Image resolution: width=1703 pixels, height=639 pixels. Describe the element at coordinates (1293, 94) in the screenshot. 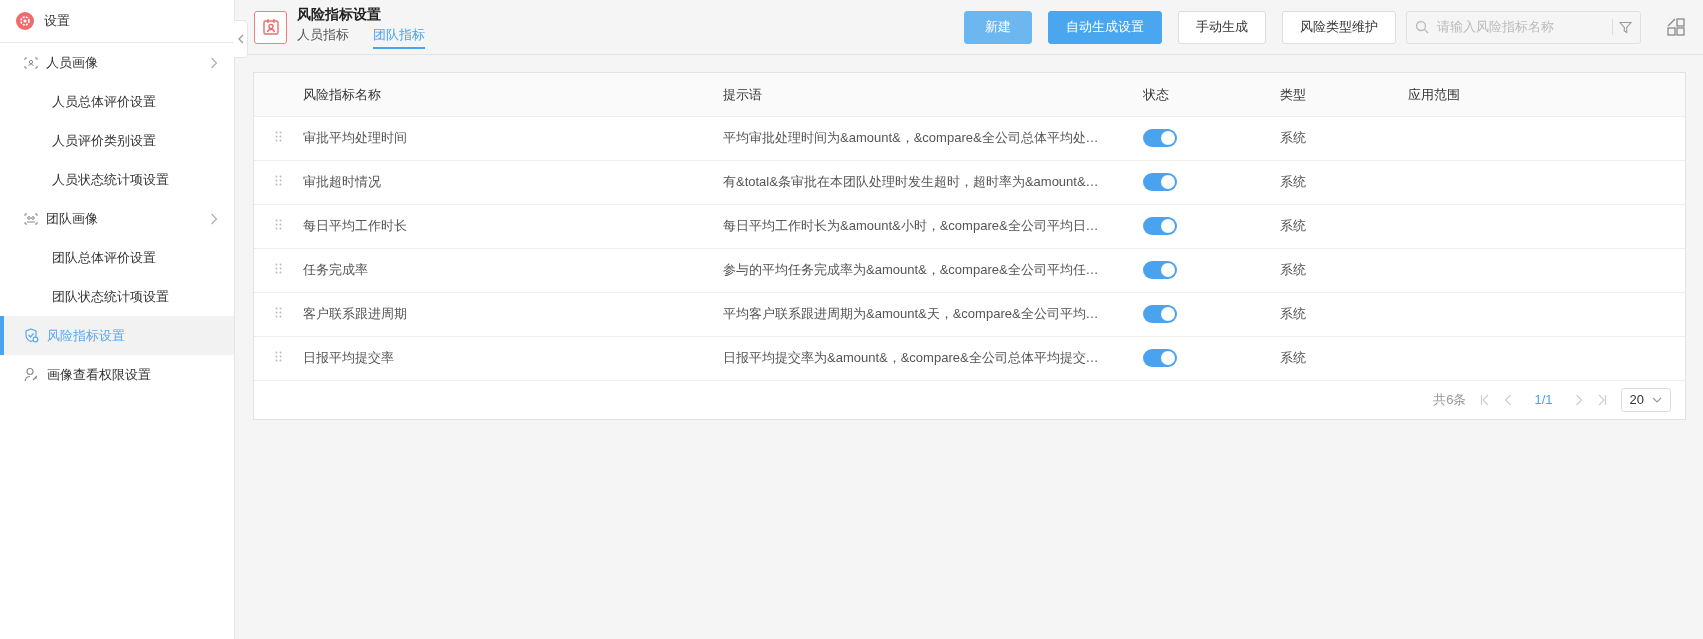

I see `column-header: 类型` at that location.